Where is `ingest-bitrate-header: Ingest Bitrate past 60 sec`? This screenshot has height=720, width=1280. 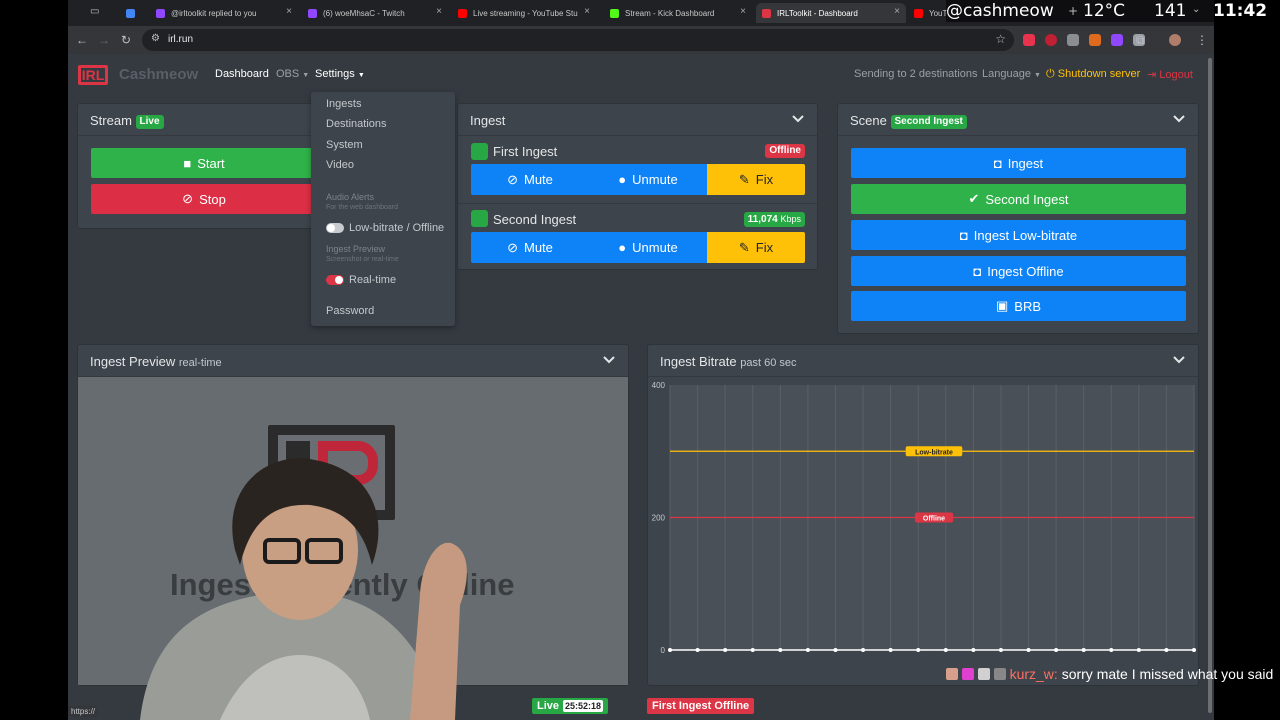 ingest-bitrate-header: Ingest Bitrate past 60 sec is located at coordinates (923, 361).